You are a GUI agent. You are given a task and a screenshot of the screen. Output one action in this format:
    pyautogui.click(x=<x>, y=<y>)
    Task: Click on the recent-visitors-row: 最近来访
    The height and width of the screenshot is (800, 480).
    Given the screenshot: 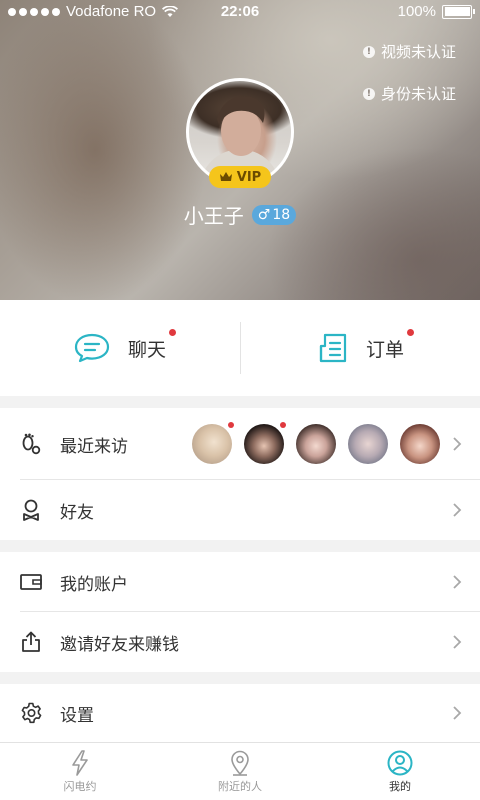 What is the action you would take?
    pyautogui.click(x=240, y=444)
    